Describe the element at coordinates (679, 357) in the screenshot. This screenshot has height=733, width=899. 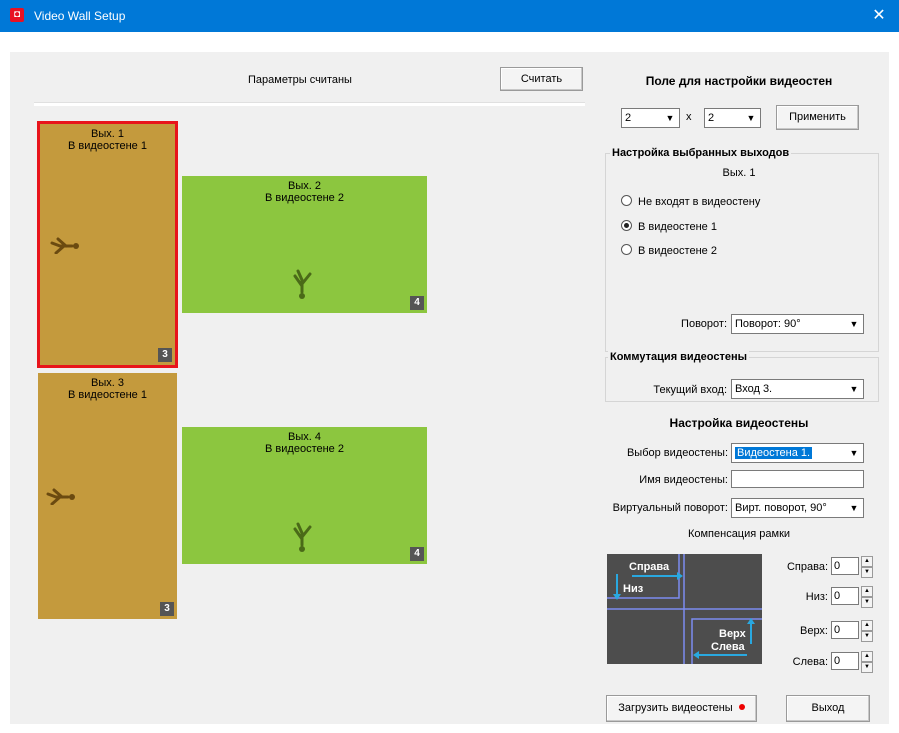
I see `switching-title: Коммутация видеостены` at that location.